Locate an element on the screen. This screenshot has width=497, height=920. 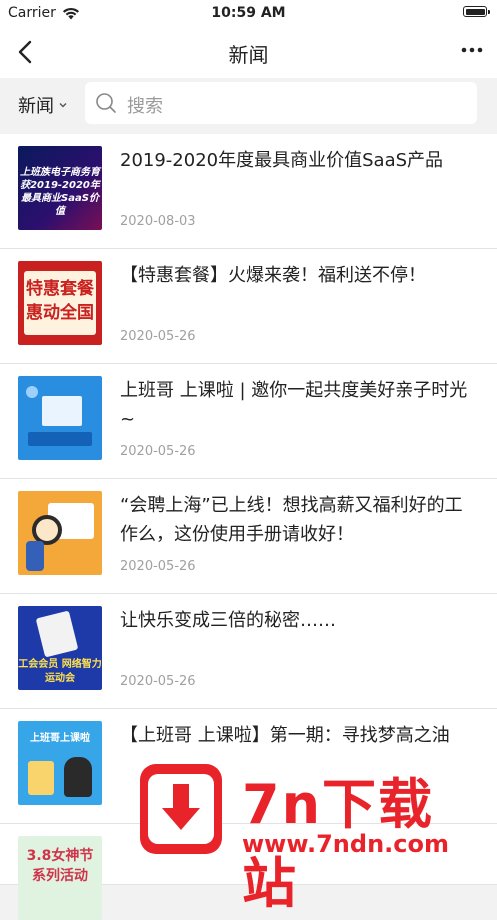
search-placeholder: 搜索 is located at coordinates (145, 106).